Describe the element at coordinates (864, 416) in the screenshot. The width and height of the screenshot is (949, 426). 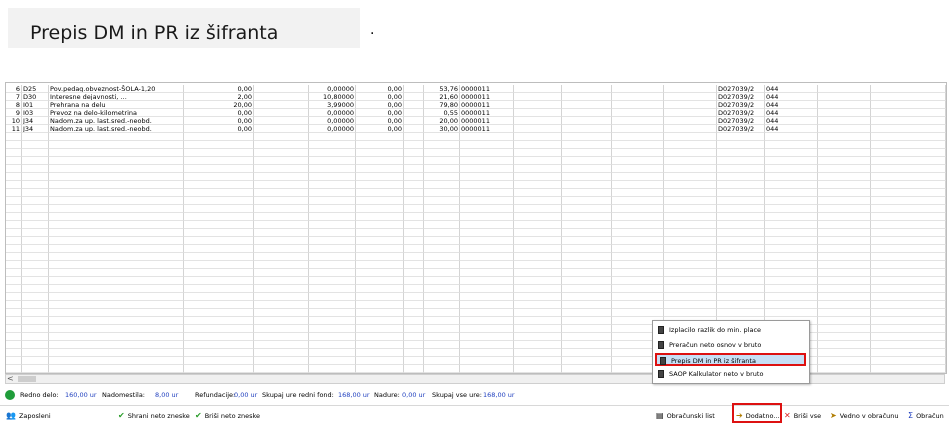
I see `vedno-button: ➤ Vedno v obračunu` at that location.